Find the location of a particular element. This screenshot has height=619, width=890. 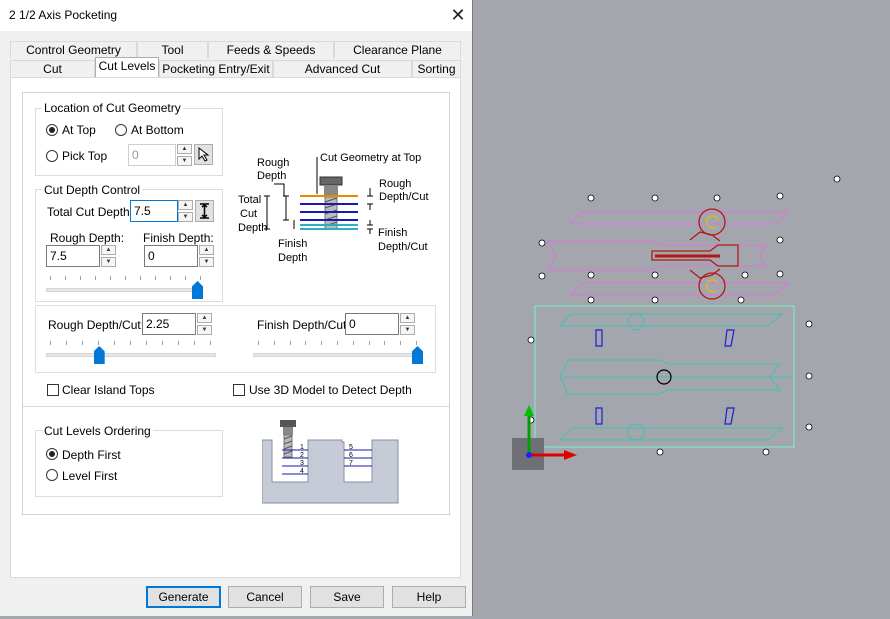

level-1: 1 is located at coordinates (302, 447).